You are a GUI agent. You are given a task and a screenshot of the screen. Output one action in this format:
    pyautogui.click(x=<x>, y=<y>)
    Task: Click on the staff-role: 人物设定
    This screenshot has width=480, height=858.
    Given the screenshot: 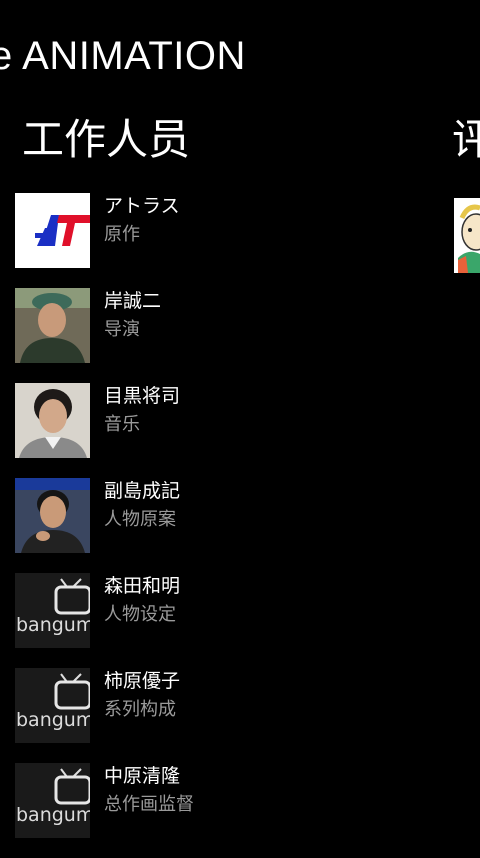 What is the action you would take?
    pyautogui.click(x=140, y=614)
    